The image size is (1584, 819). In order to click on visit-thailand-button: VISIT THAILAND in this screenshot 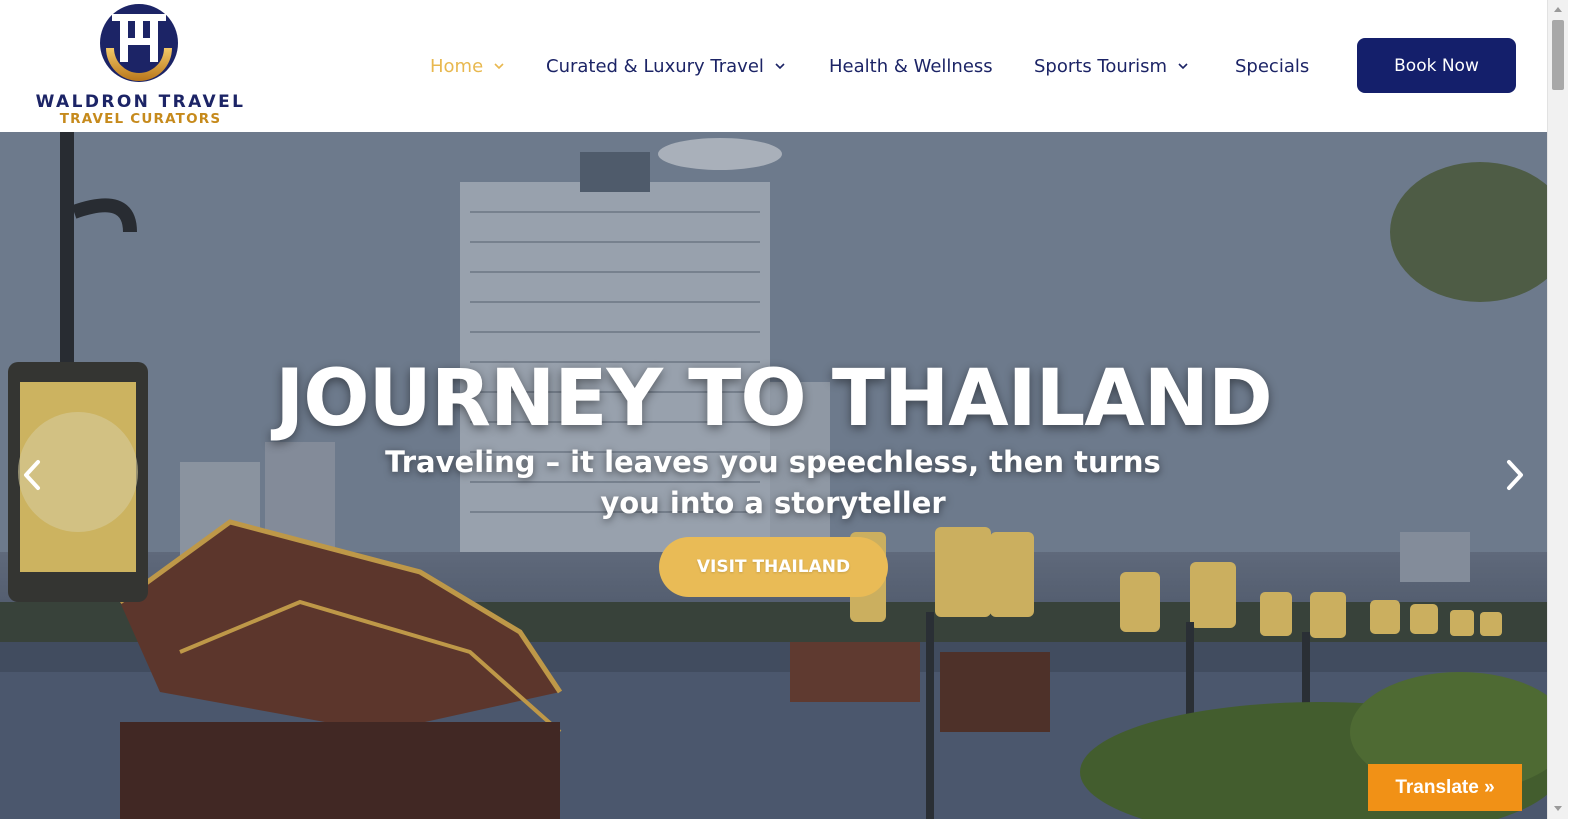, I will do `click(773, 567)`.